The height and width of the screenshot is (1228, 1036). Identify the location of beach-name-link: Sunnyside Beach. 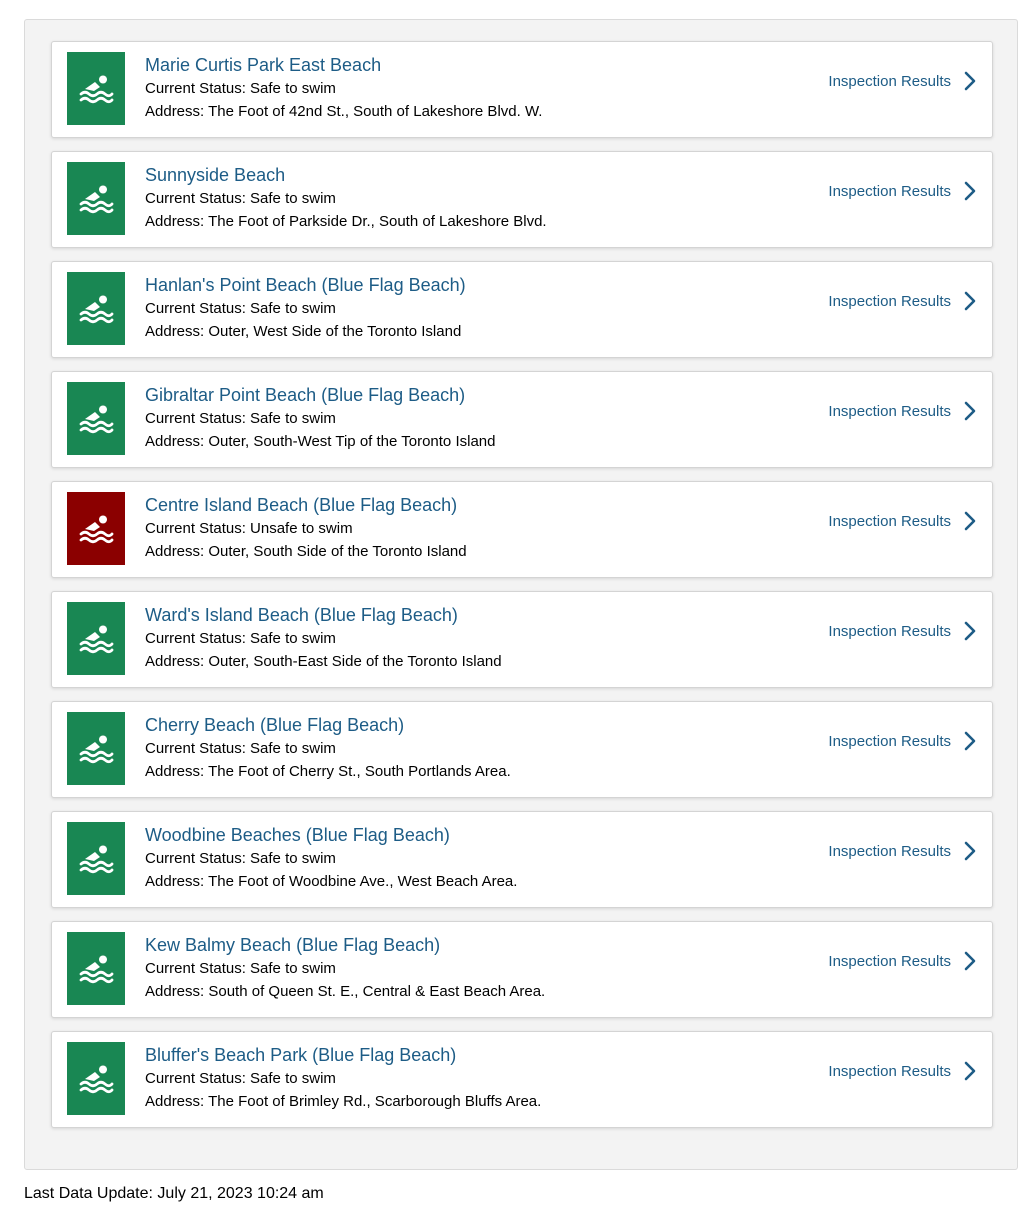
(346, 175).